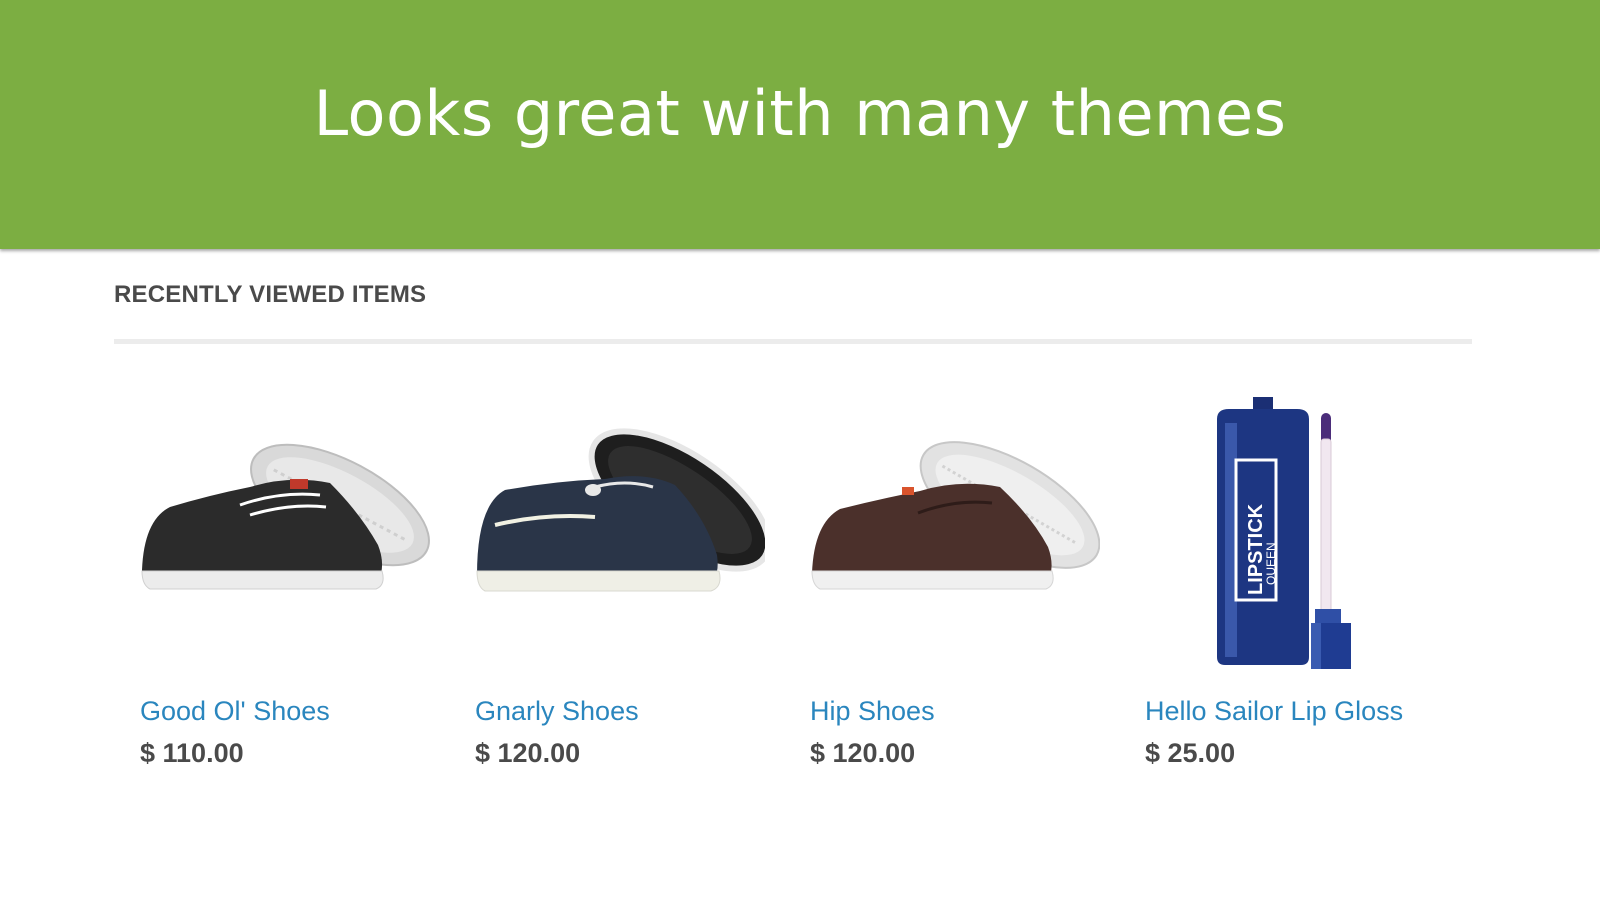  I want to click on product-price: $ 110.00, so click(192, 753).